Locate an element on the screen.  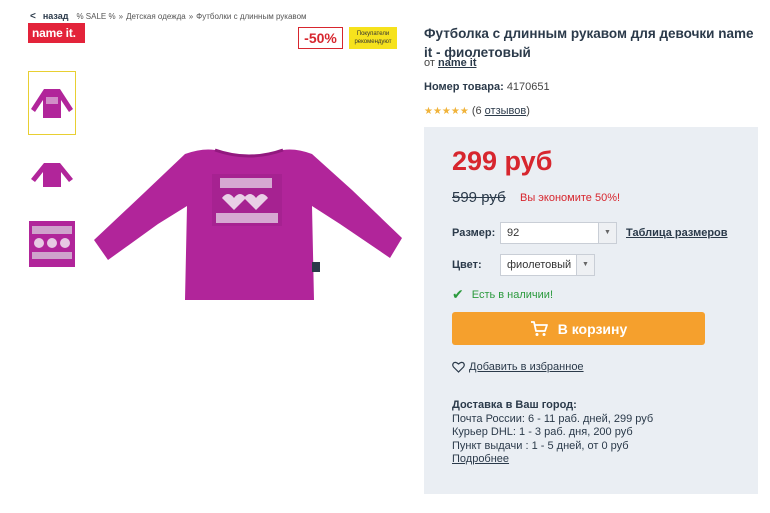
thumbnail-front is located at coordinates (52, 103).